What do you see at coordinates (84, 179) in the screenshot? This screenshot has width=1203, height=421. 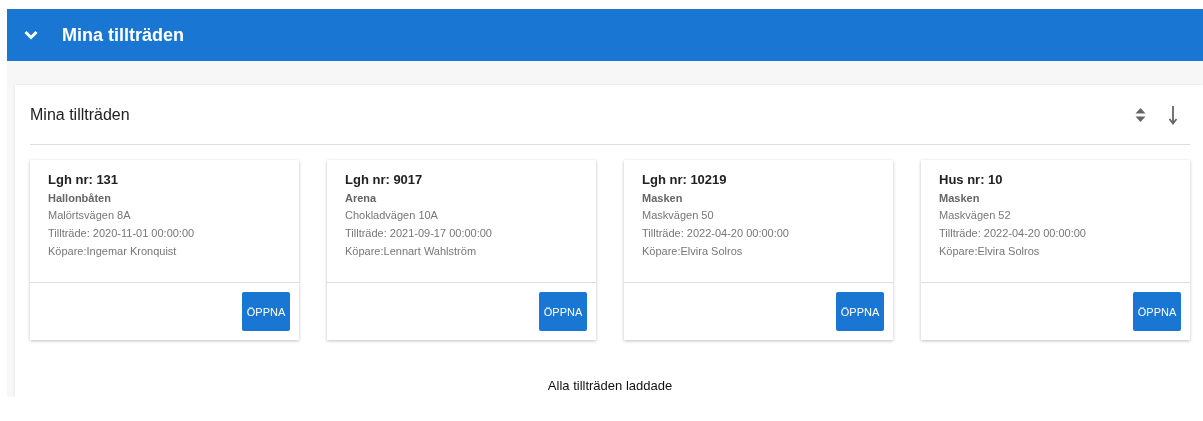 I see `card-title: Lgh nr: 131` at bounding box center [84, 179].